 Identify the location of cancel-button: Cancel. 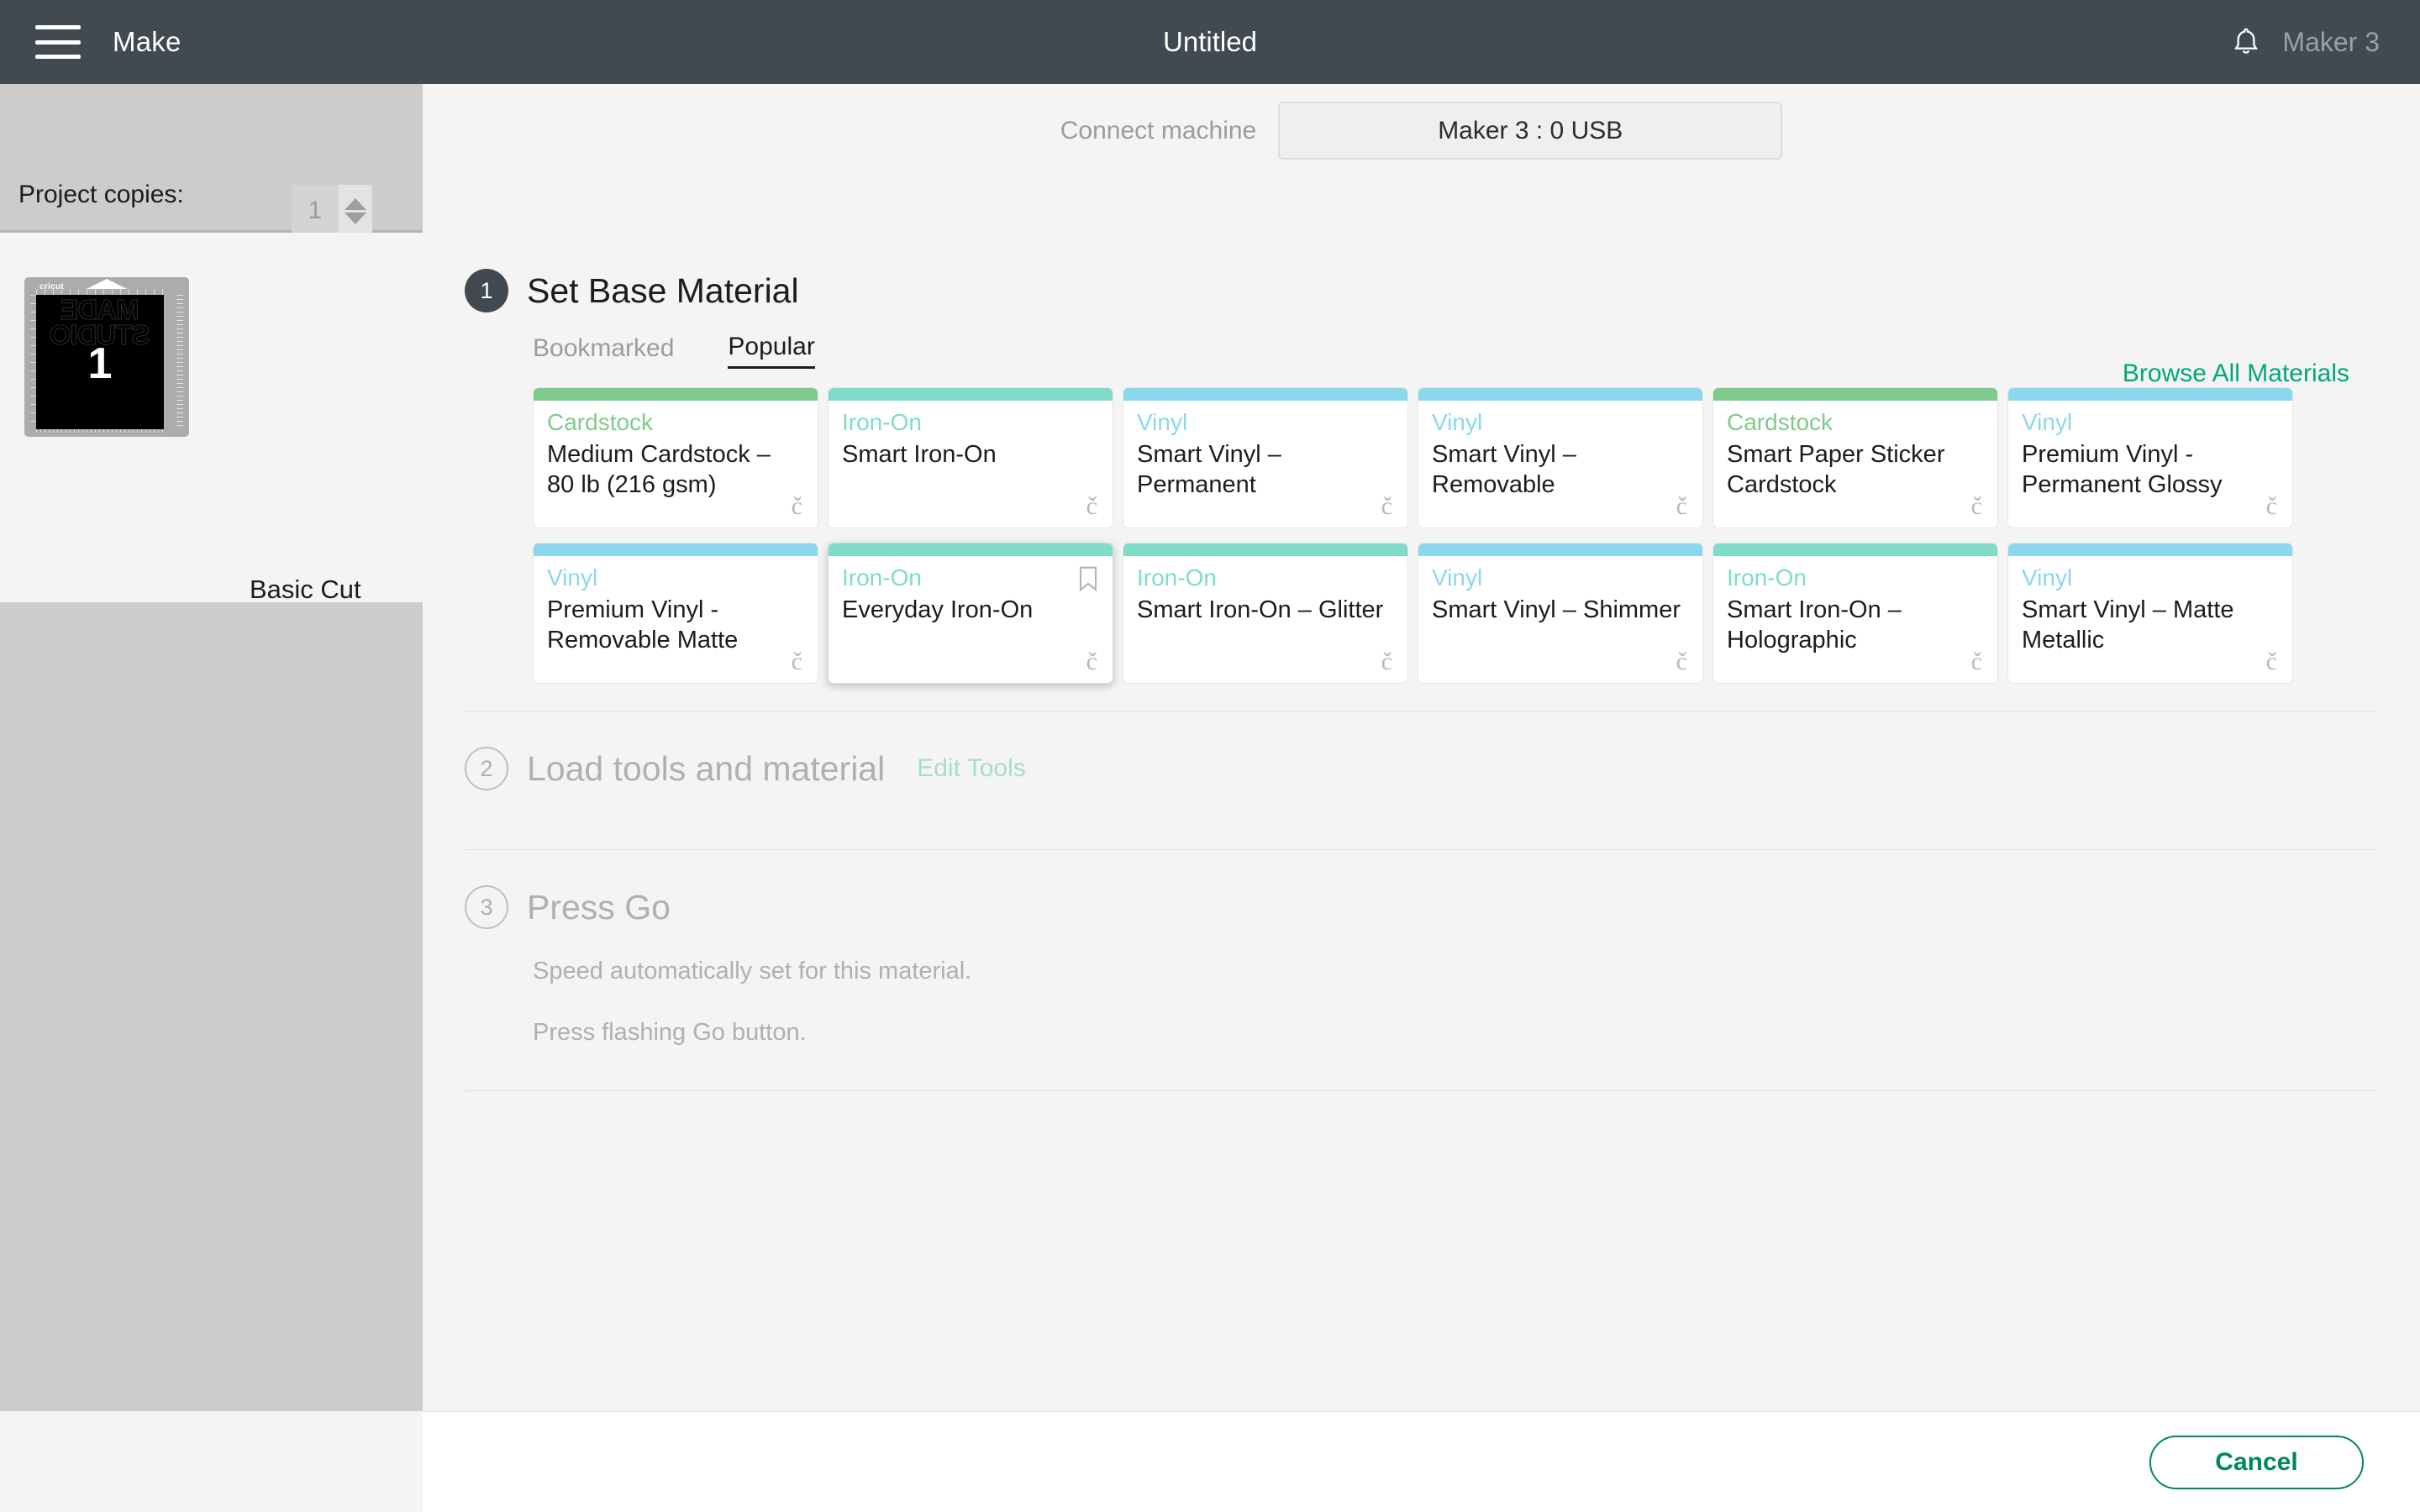
(2256, 1462).